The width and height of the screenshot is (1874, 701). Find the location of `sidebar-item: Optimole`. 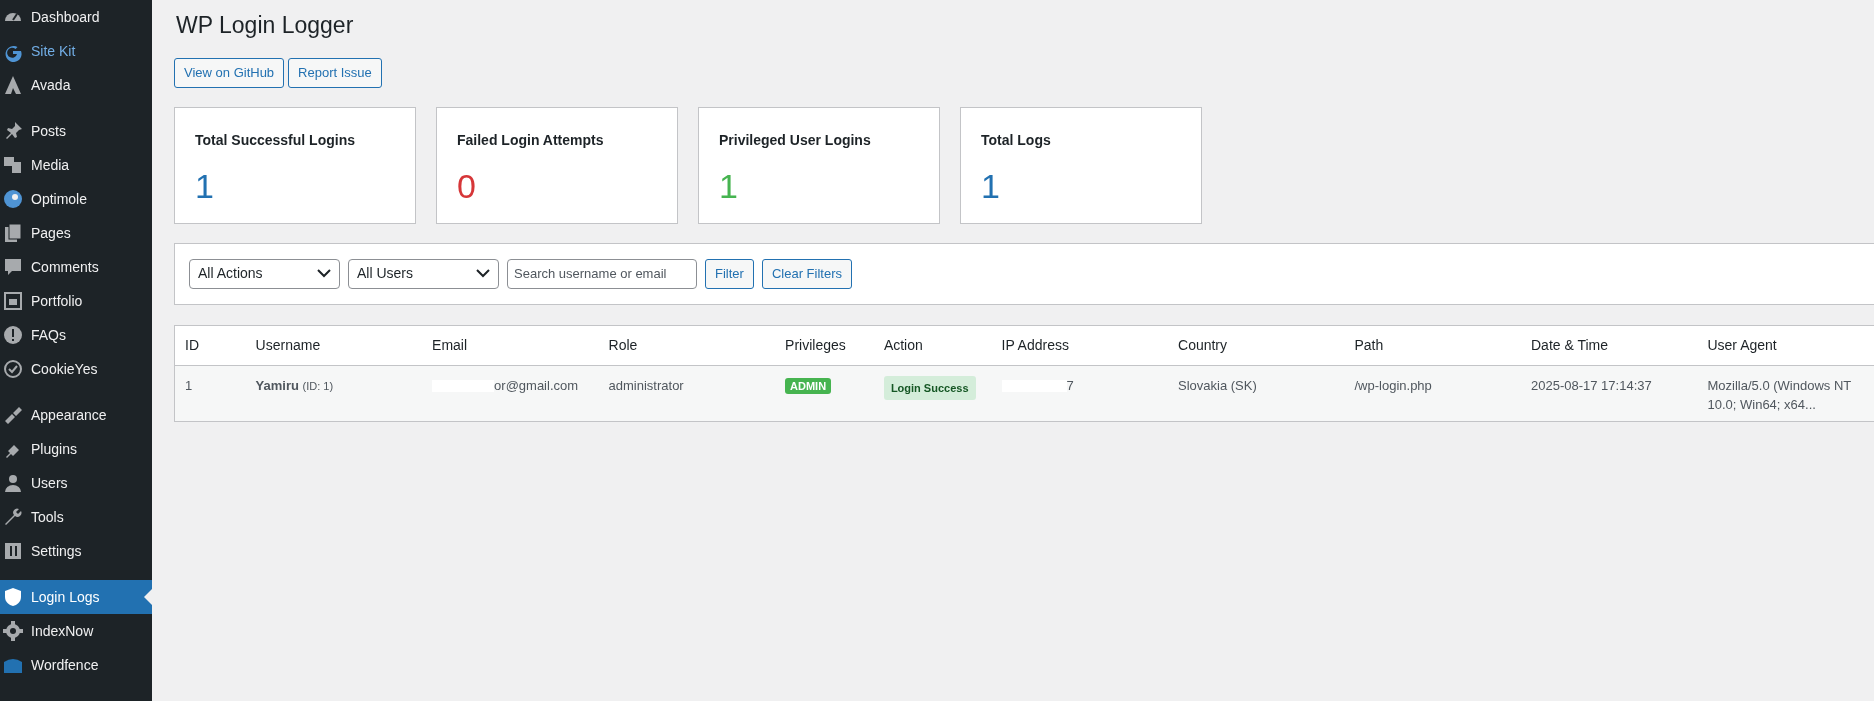

sidebar-item: Optimole is located at coordinates (76, 199).